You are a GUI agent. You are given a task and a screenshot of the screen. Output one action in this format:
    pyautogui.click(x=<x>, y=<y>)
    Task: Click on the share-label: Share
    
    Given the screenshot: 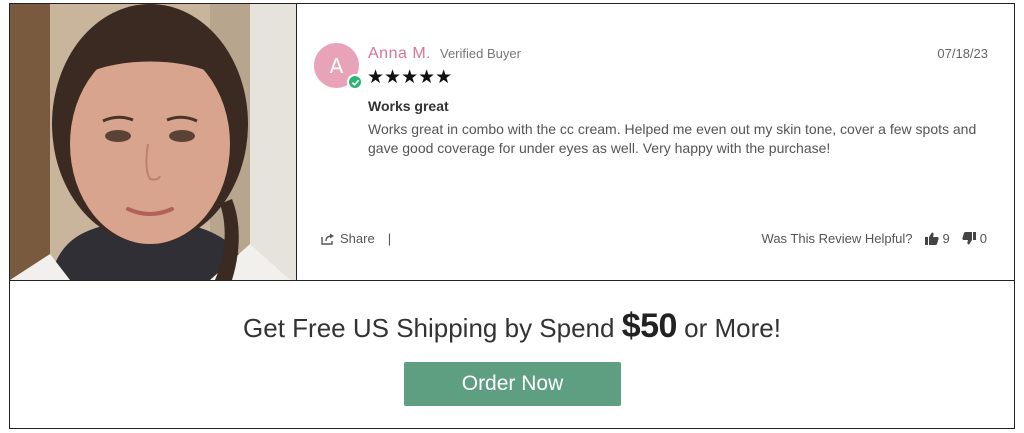 What is the action you would take?
    pyautogui.click(x=357, y=238)
    